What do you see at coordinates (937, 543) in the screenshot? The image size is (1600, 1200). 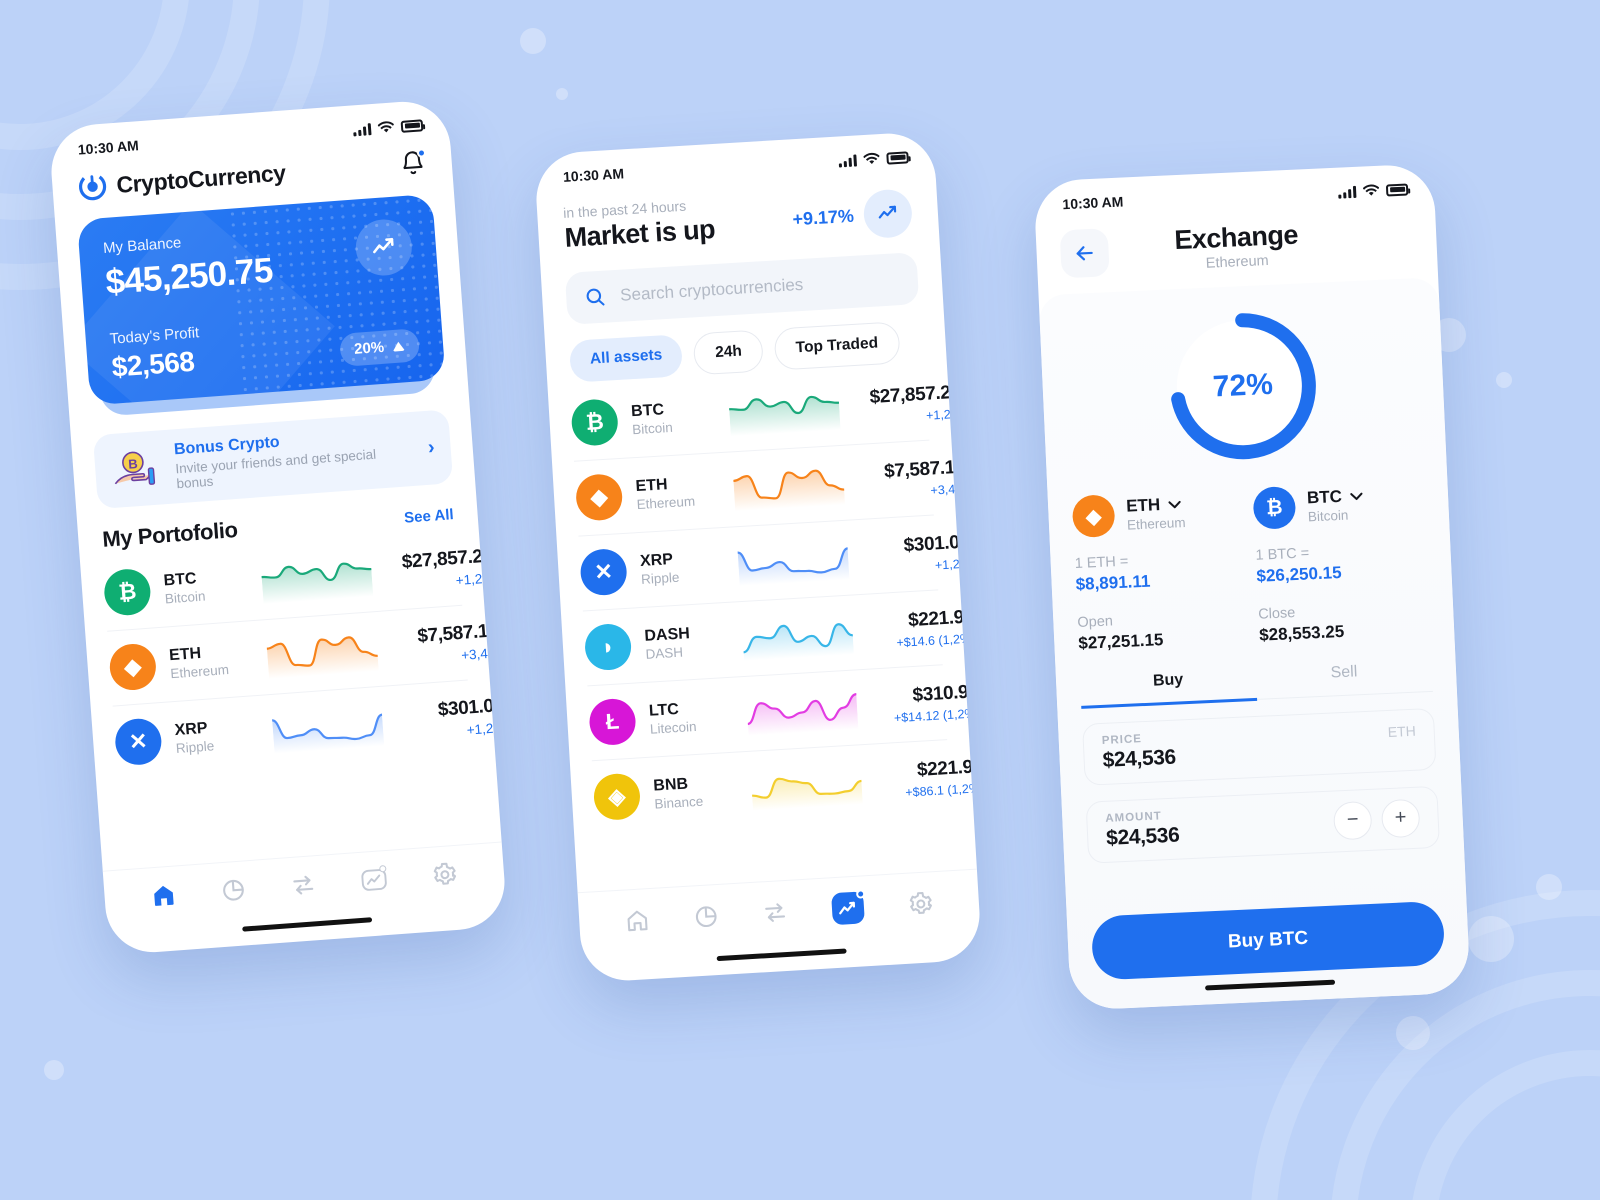 I see `coin-price: $301.05` at bounding box center [937, 543].